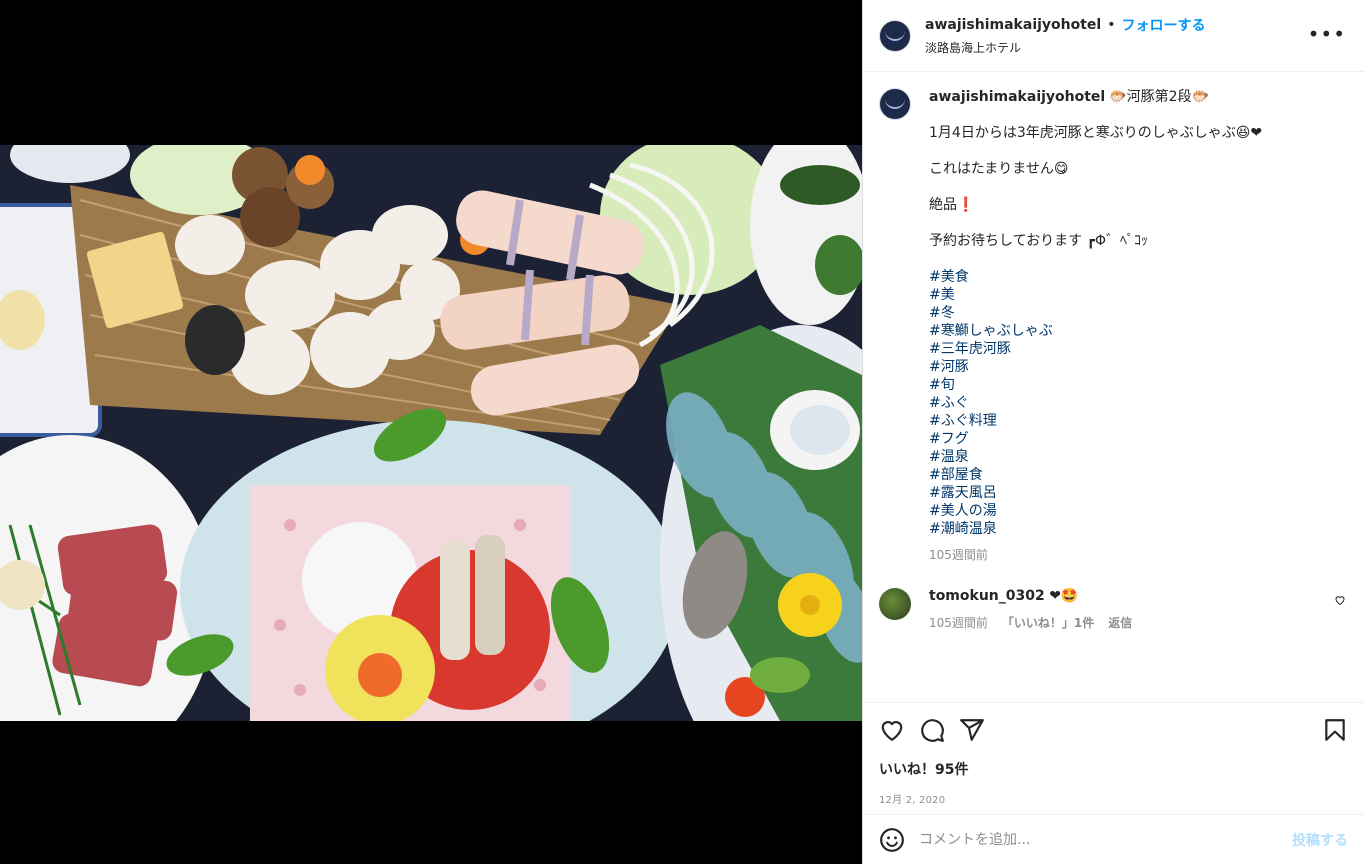 This screenshot has height=864, width=1364. Describe the element at coordinates (892, 730) in the screenshot. I see `heart-icon` at that location.